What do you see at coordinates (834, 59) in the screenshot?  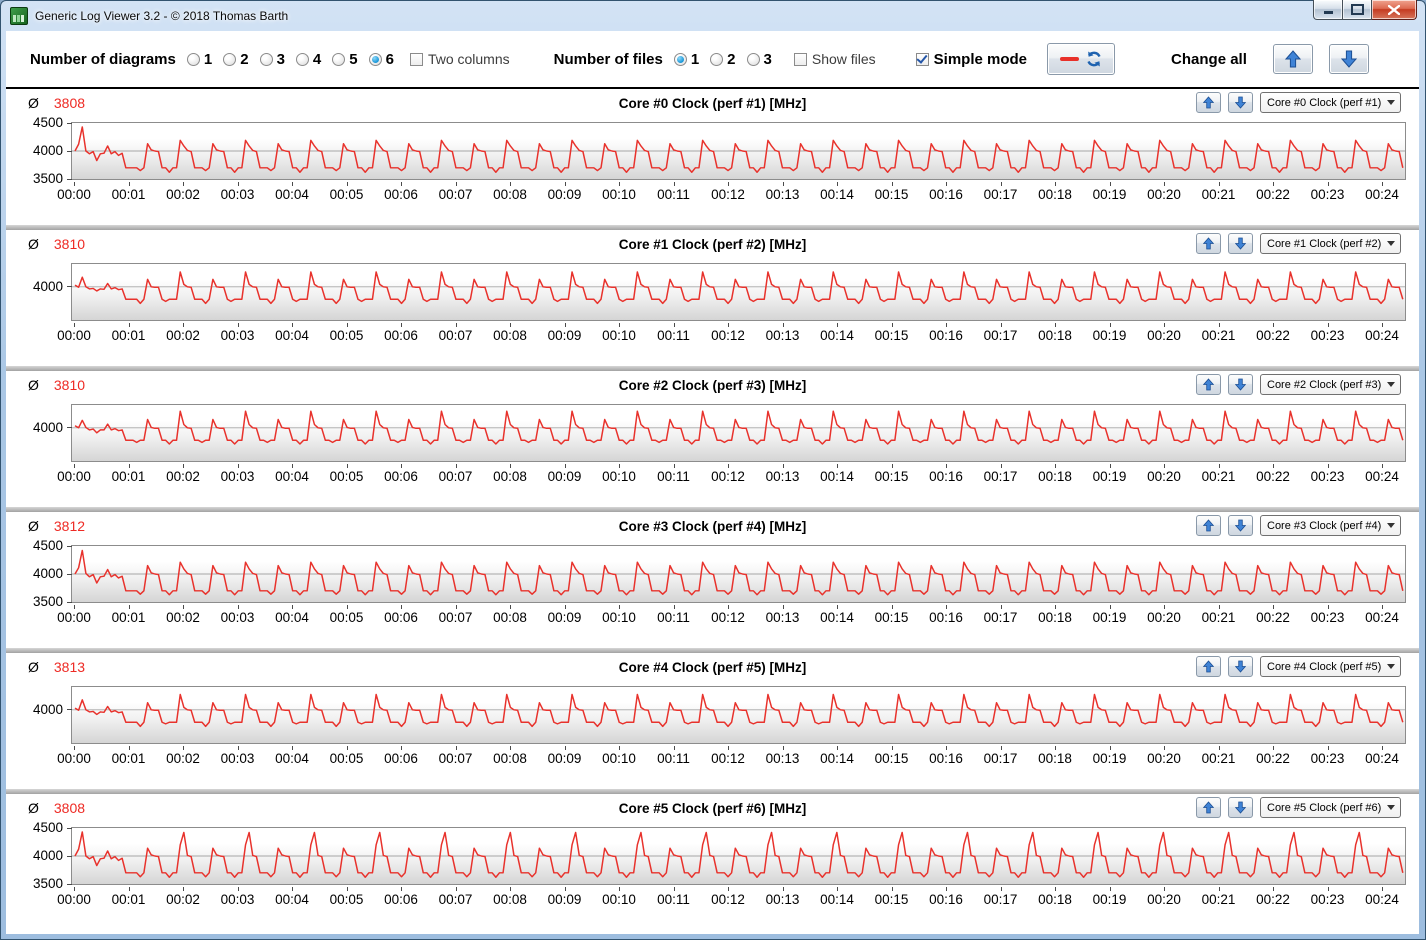 I see `show-files-checkbox: Show files` at bounding box center [834, 59].